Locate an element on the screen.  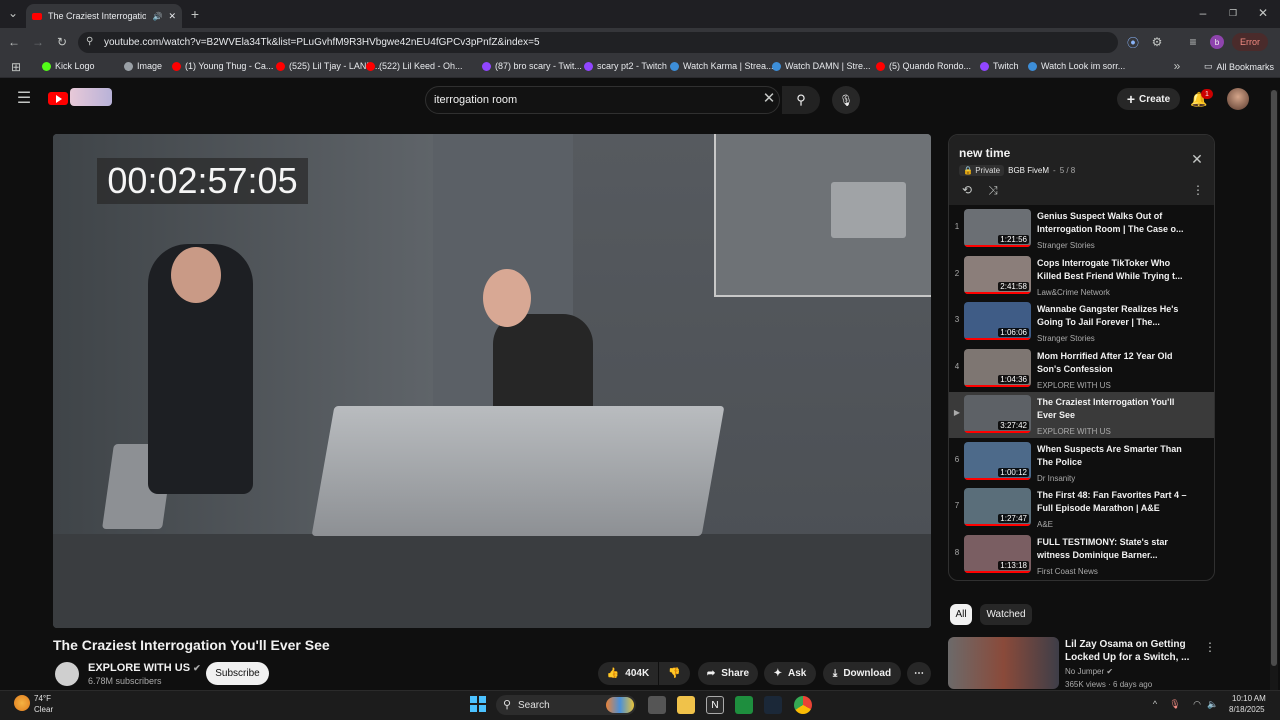
channel-avatar is located at coordinates (67, 674).